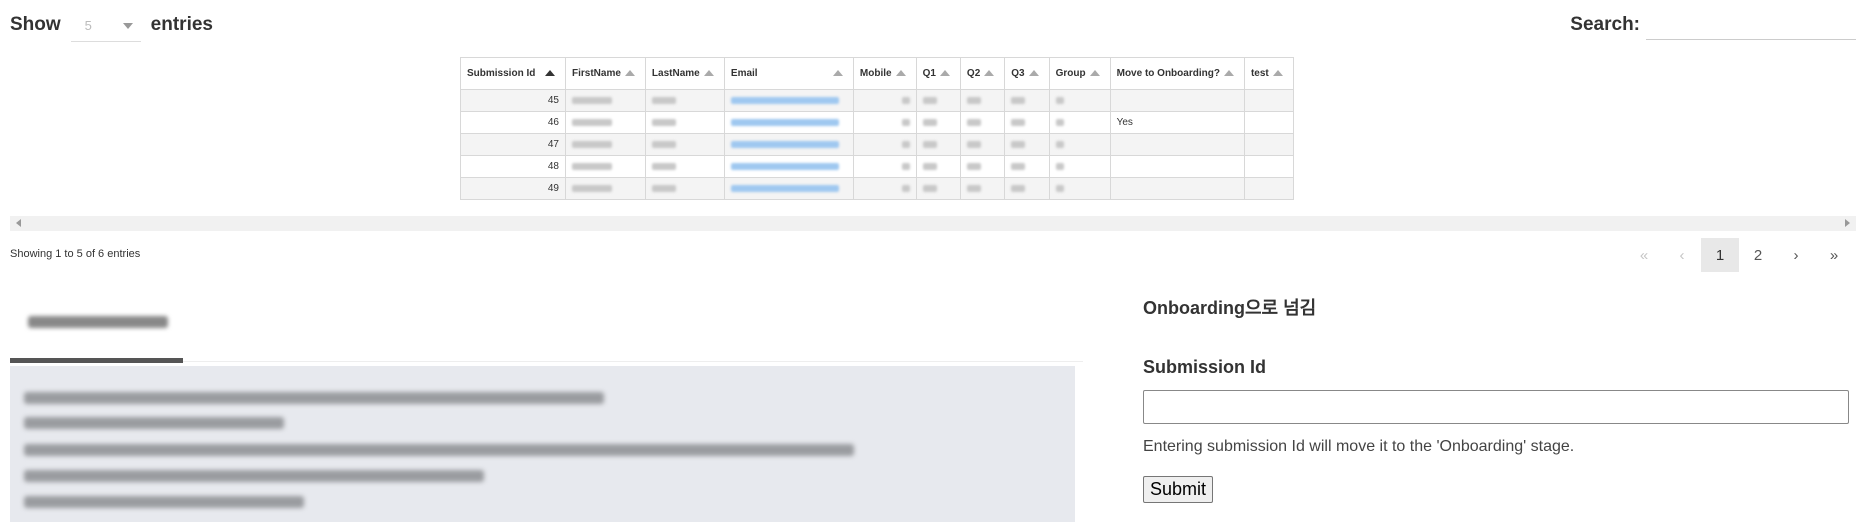  I want to click on arrow-right-icon, so click(1847, 223).